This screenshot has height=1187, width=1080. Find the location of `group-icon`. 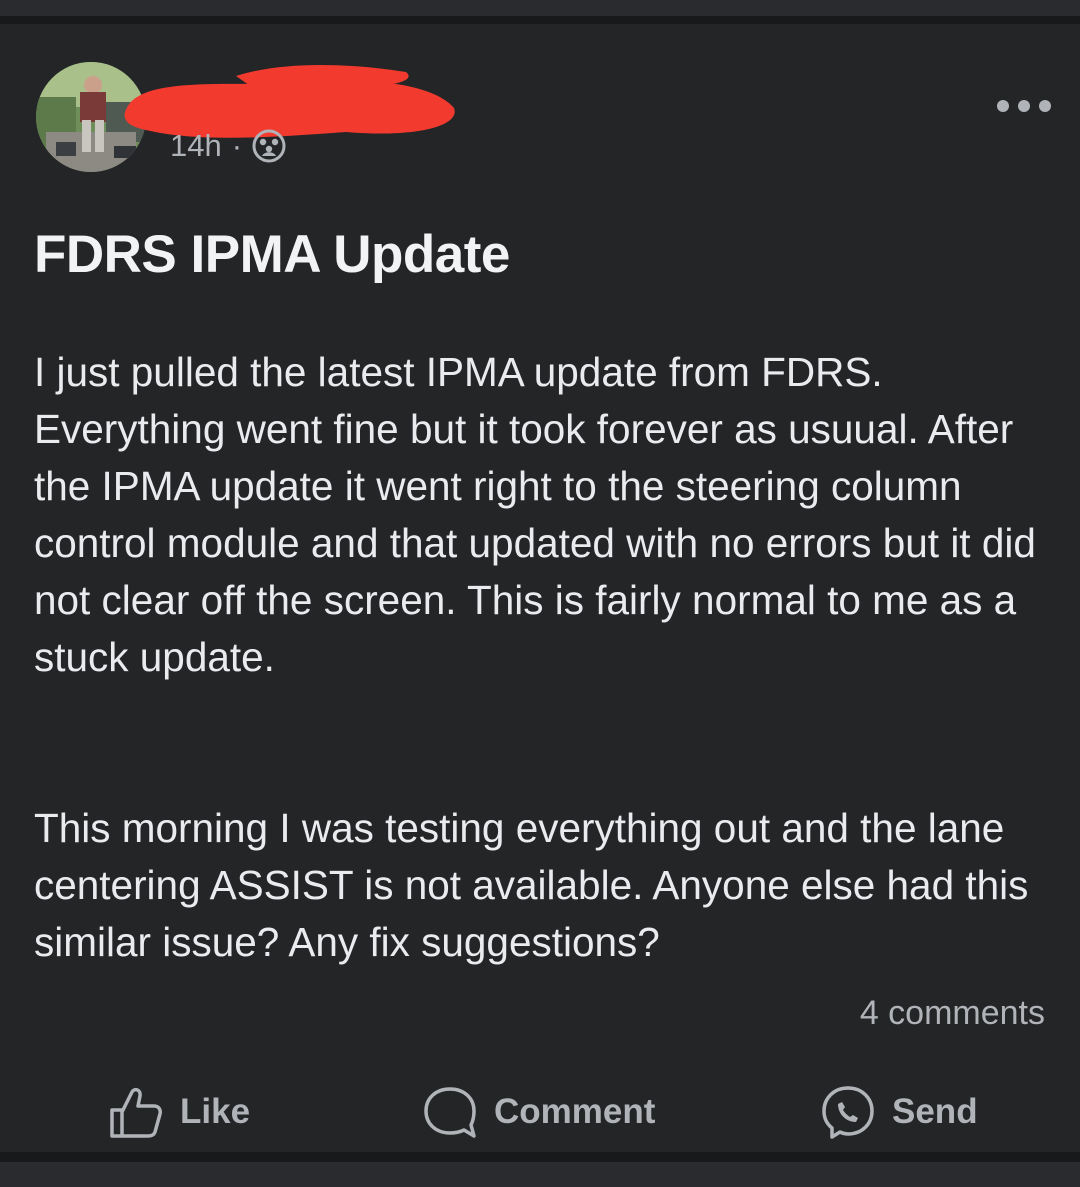

group-icon is located at coordinates (269, 146).